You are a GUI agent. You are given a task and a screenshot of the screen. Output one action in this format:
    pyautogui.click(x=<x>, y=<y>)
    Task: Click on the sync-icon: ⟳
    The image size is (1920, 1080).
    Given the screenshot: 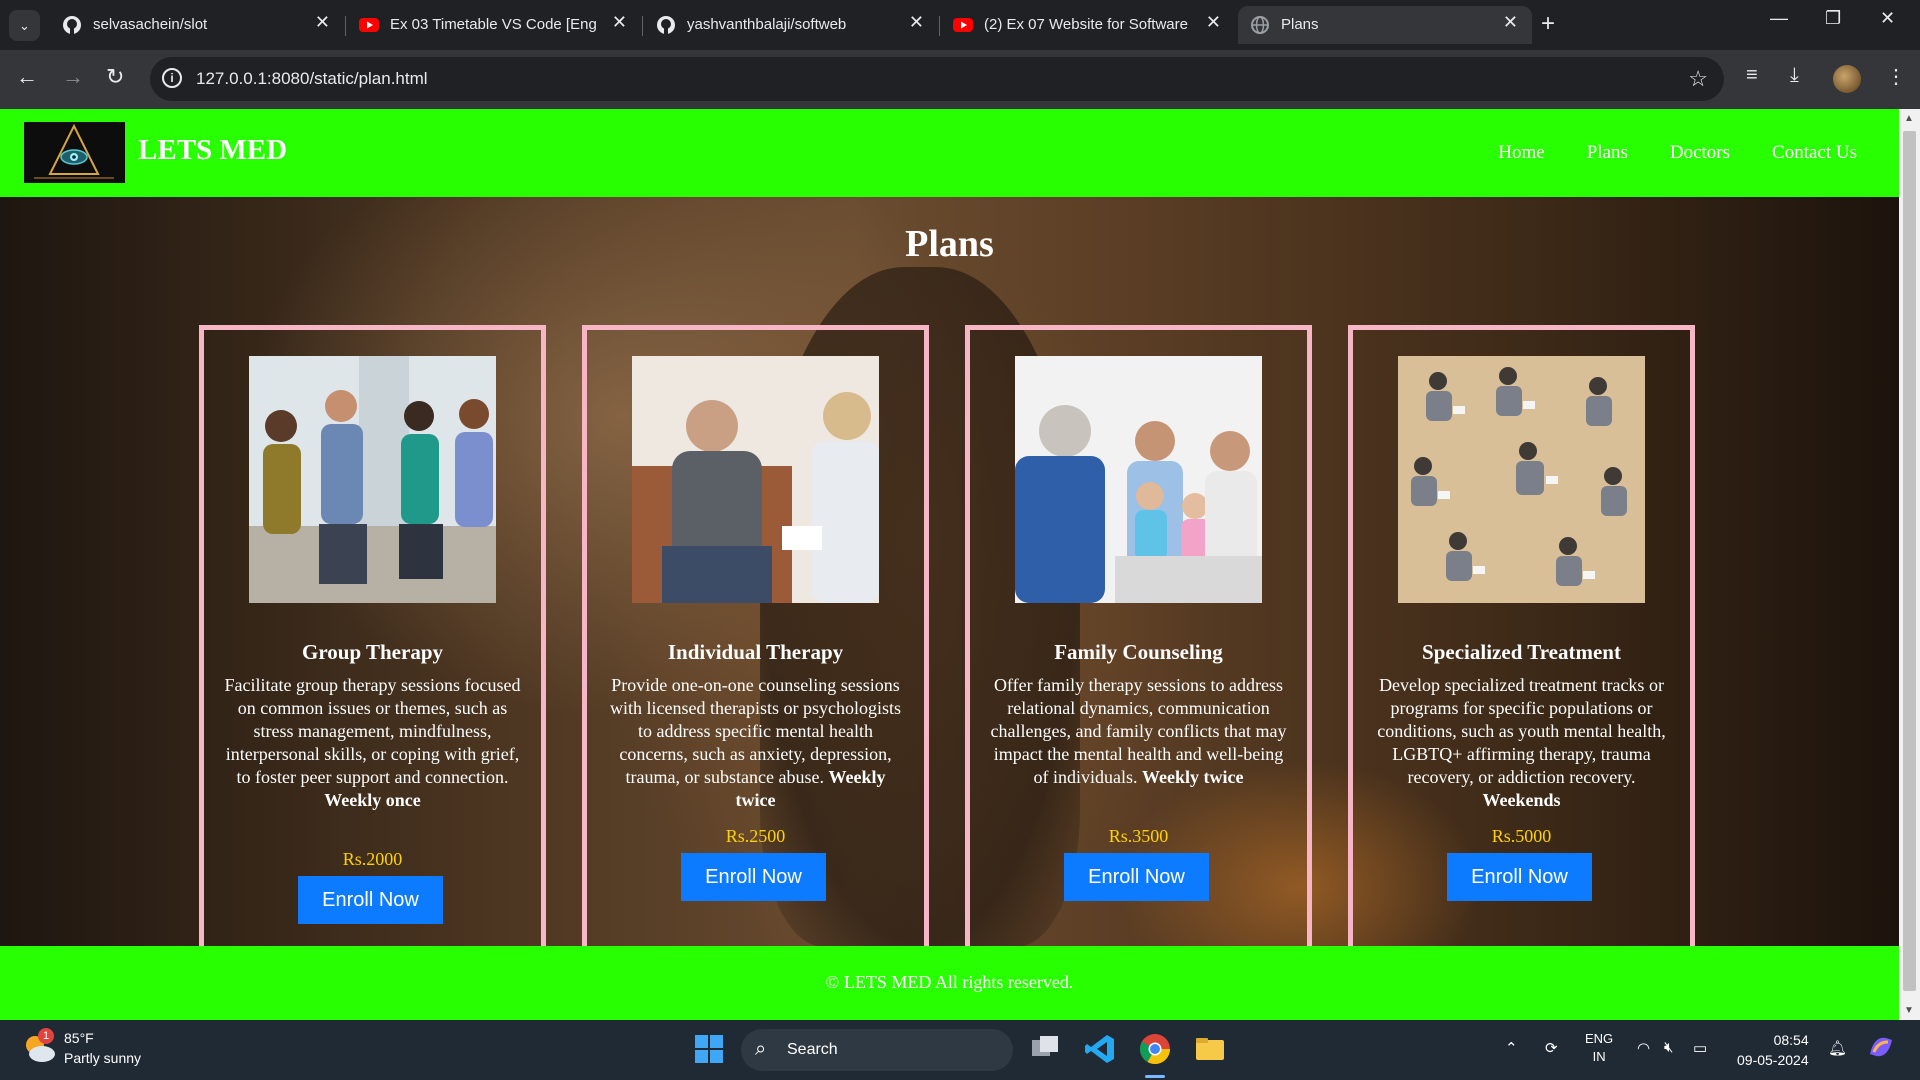 What is the action you would take?
    pyautogui.click(x=1551, y=1048)
    